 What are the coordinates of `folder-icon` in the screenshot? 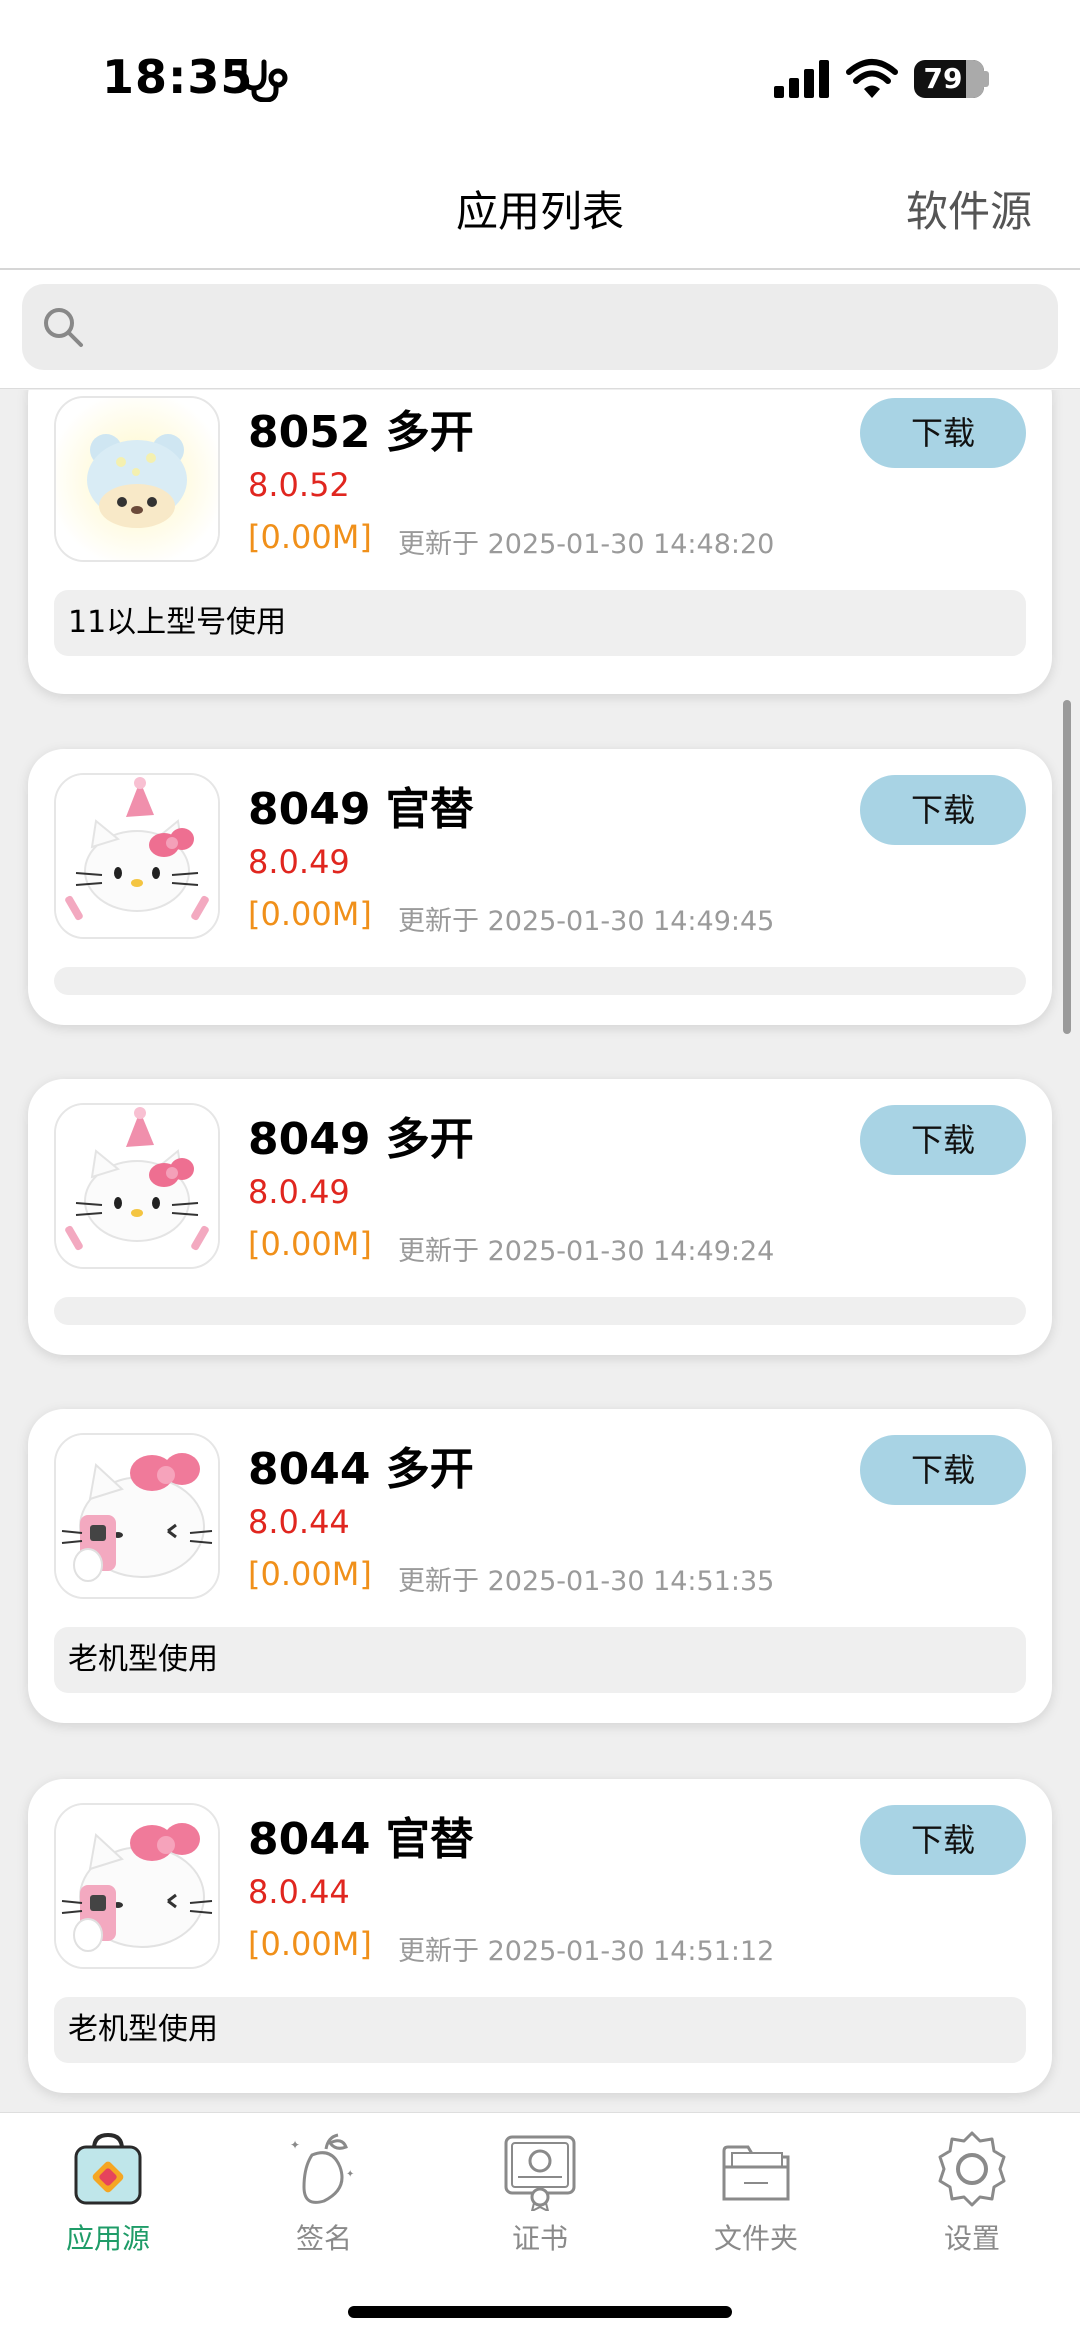 It's located at (756, 2173).